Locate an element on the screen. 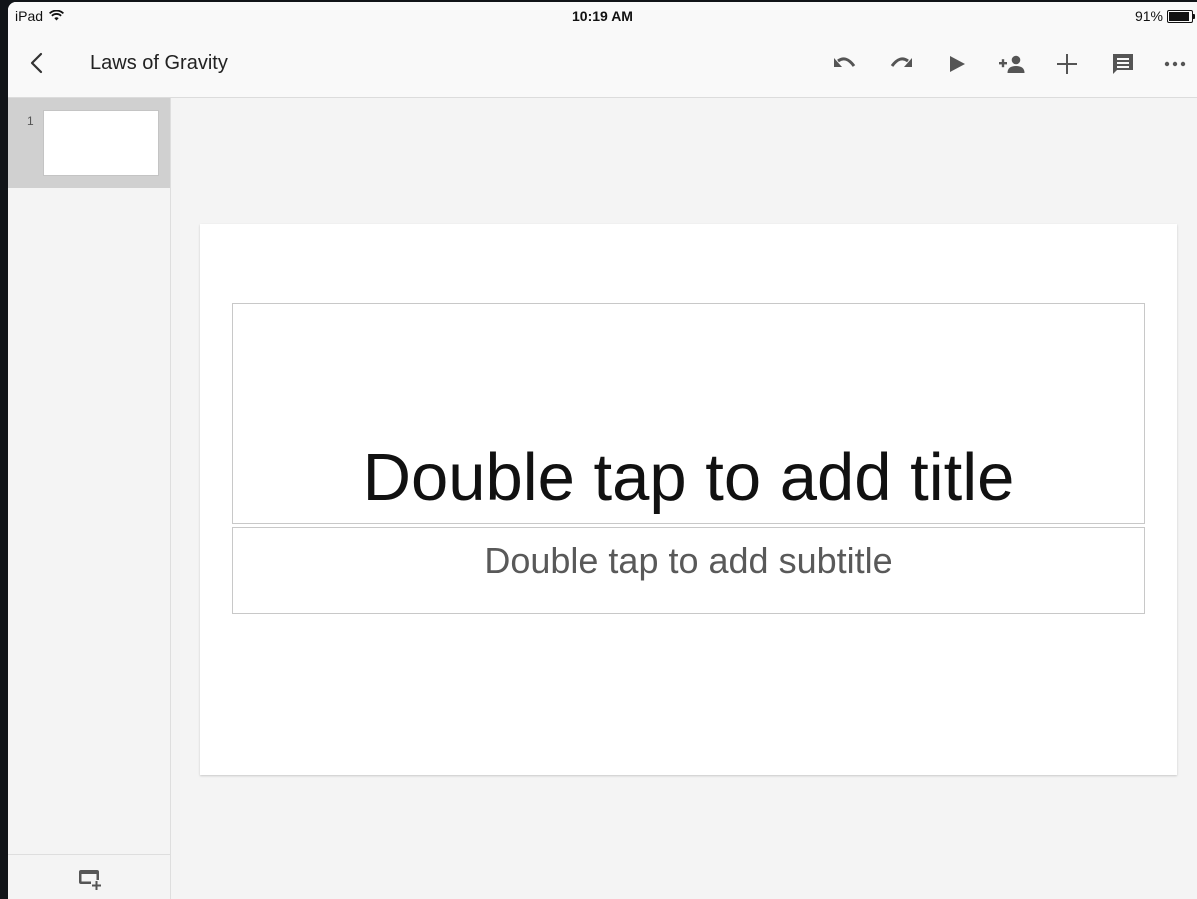  sidebar-footer is located at coordinates (89, 876).